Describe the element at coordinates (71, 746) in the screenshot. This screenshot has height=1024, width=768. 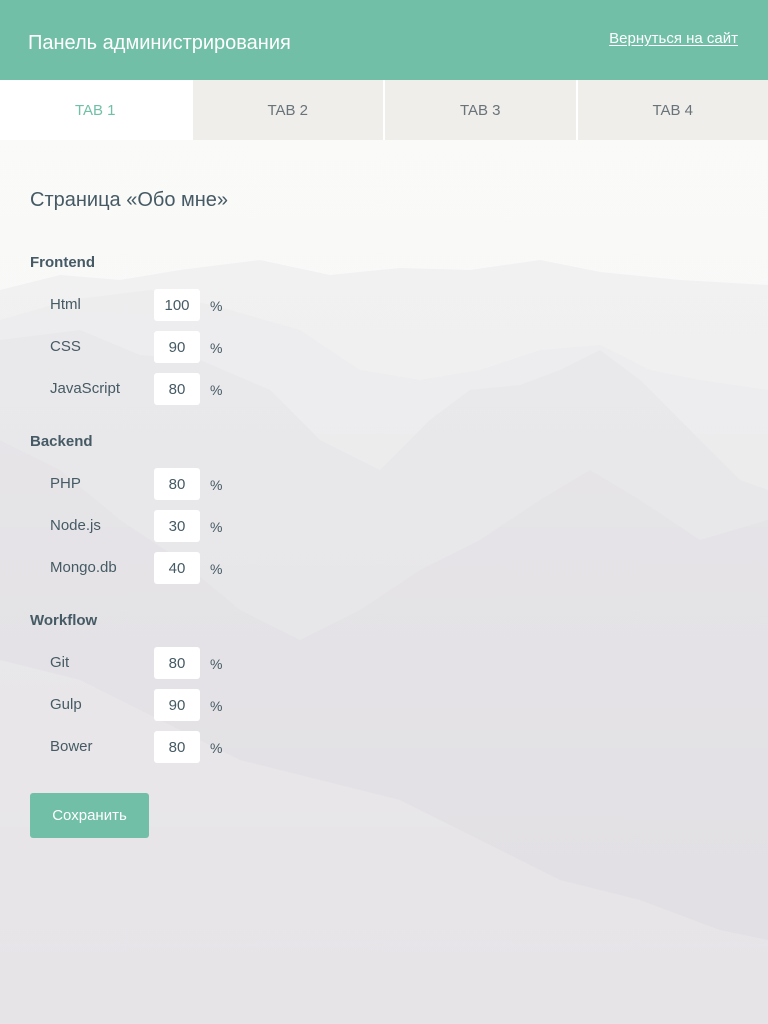
I see `skill-label: Bower` at that location.